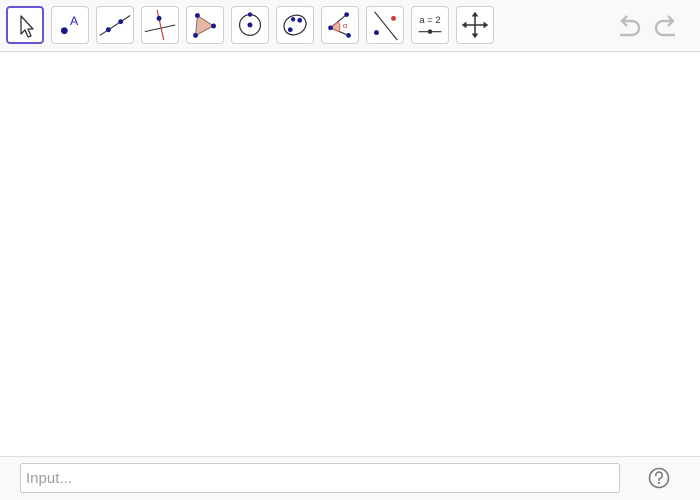 This screenshot has height=500, width=700. I want to click on toolbar: A α a = 2, so click(350, 26).